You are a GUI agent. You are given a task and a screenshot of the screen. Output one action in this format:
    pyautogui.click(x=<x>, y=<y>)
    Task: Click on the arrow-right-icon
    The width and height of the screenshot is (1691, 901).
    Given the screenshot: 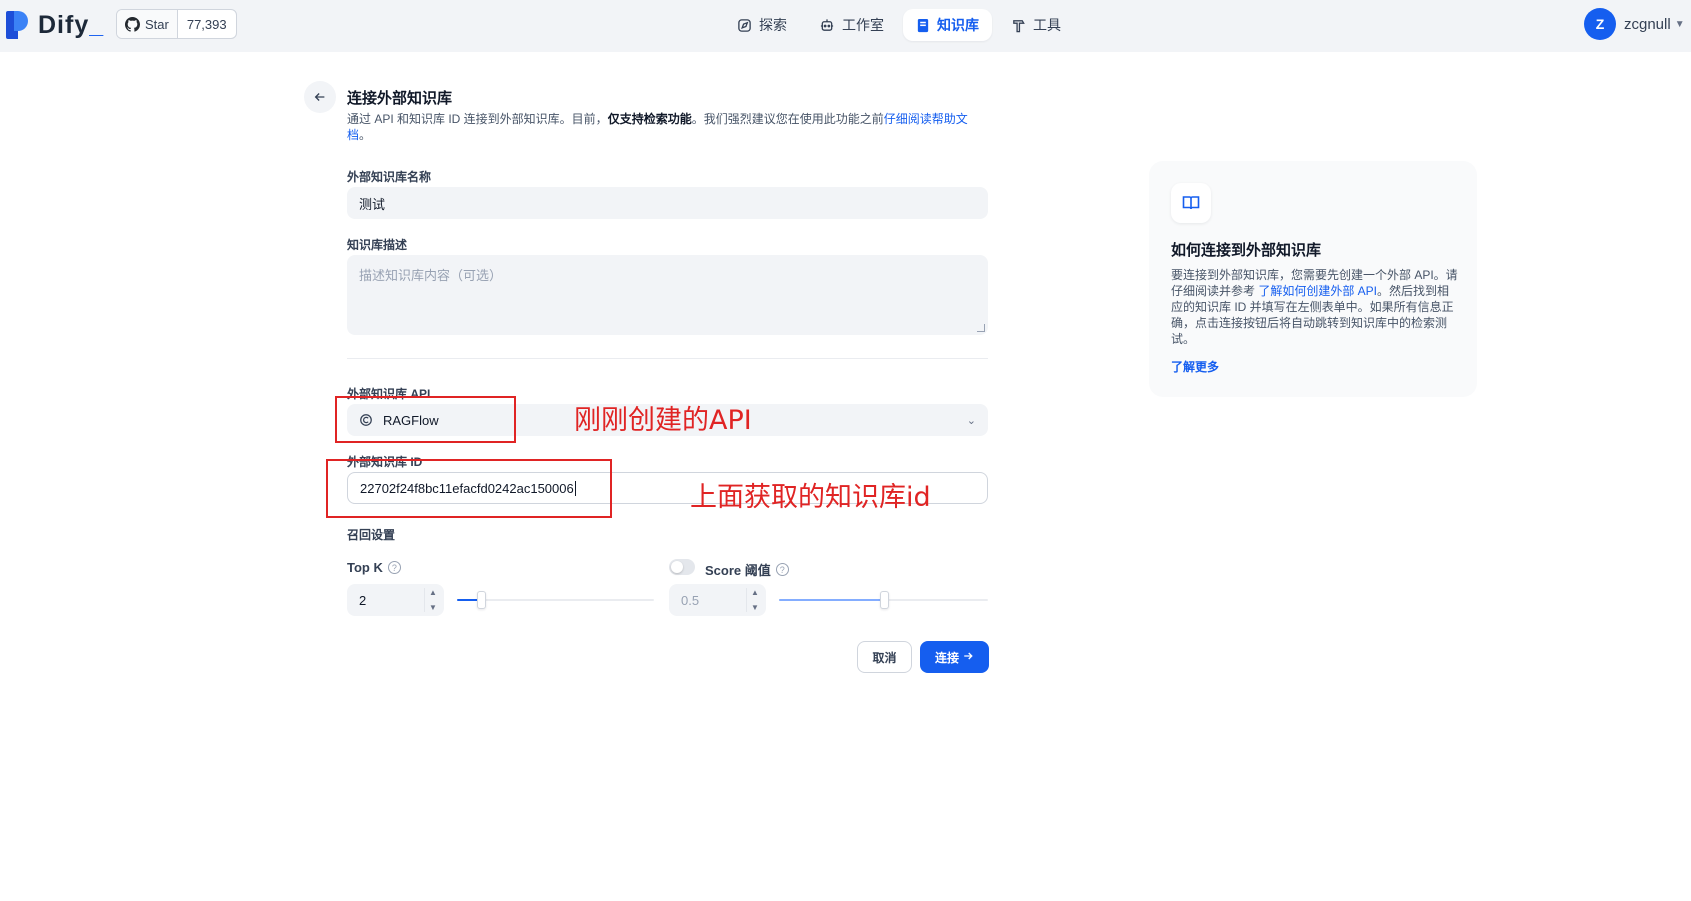 What is the action you would take?
    pyautogui.click(x=968, y=657)
    